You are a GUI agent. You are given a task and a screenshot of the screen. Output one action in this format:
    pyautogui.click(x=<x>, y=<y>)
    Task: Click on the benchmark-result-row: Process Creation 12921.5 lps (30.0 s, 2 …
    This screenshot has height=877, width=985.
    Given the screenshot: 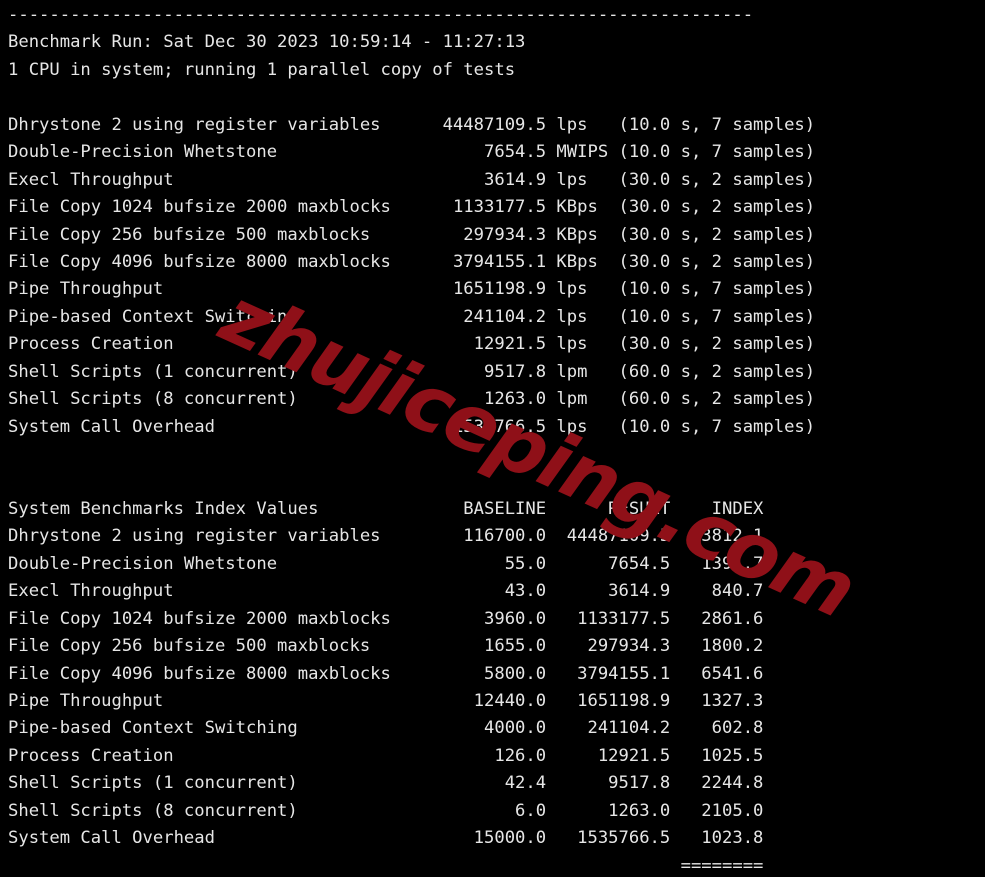 What is the action you would take?
    pyautogui.click(x=412, y=344)
    